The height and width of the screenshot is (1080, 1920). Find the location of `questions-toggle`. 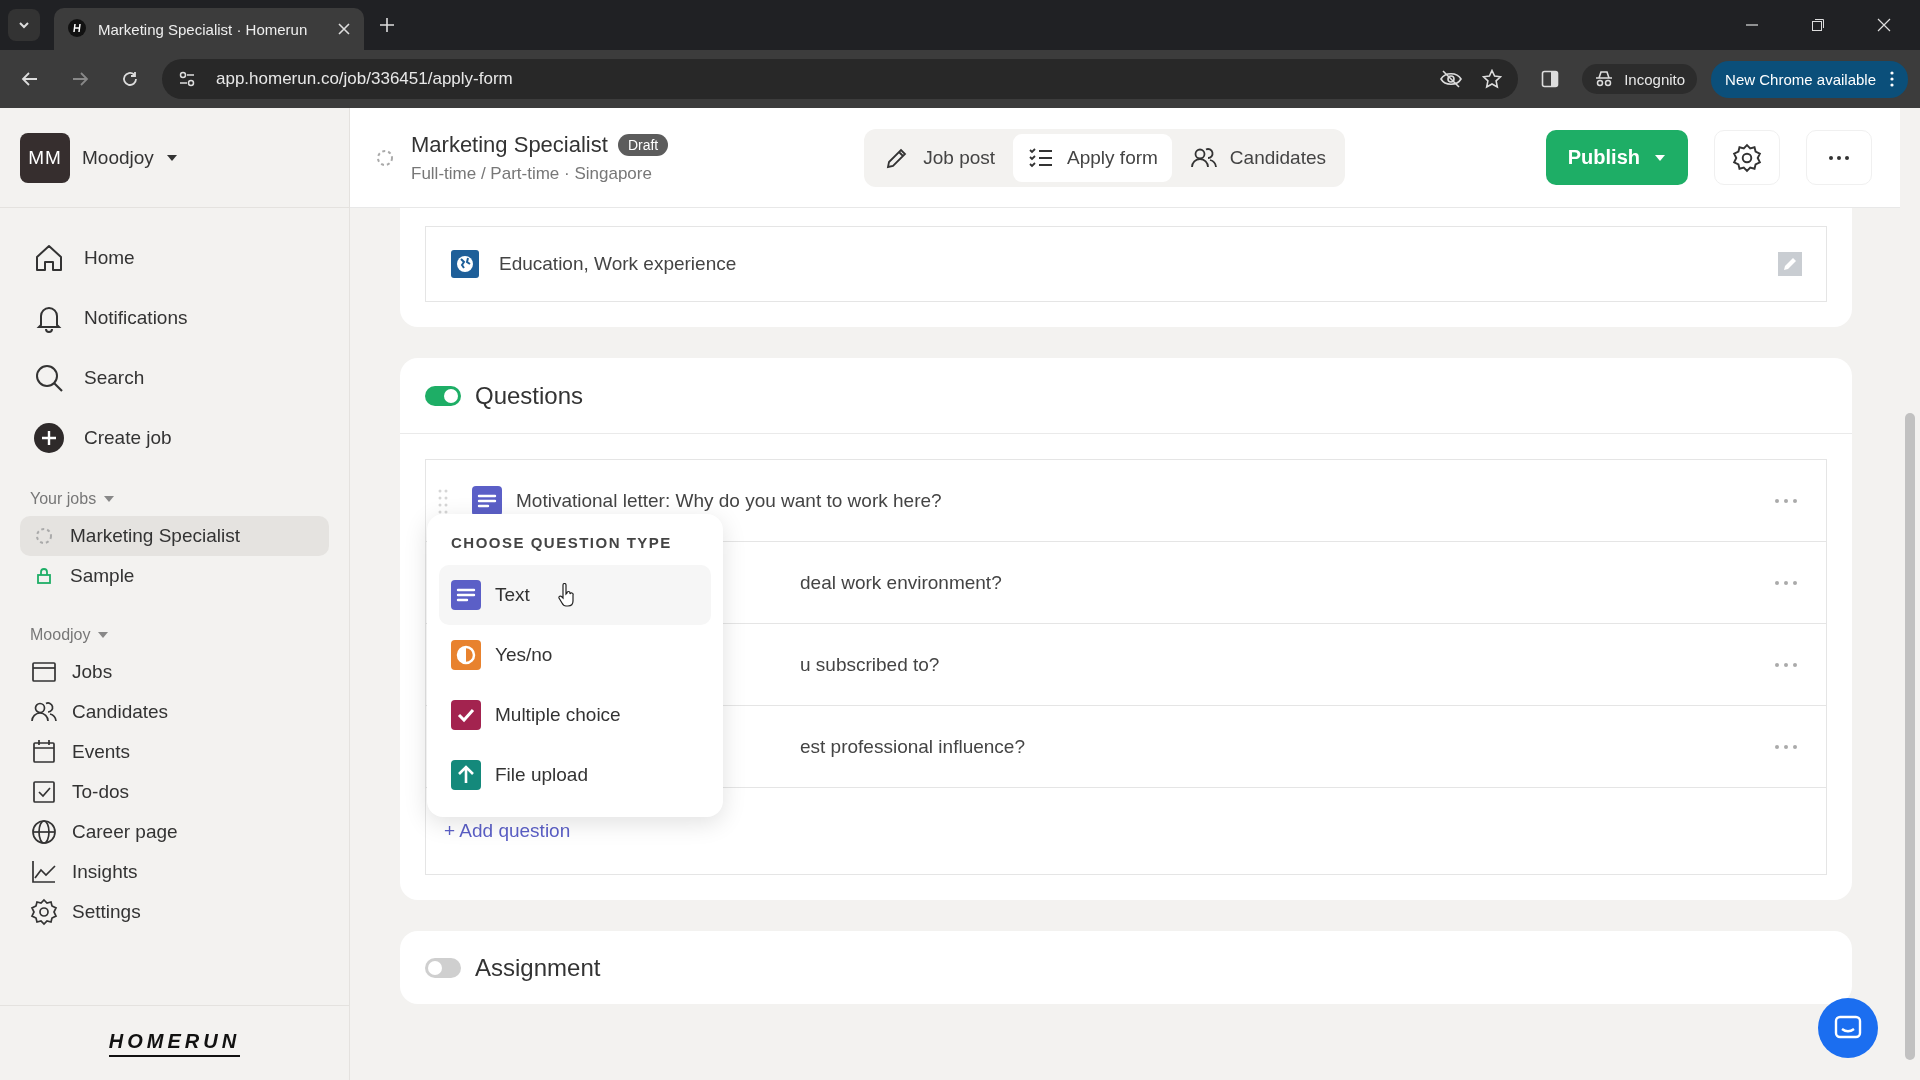

questions-toggle is located at coordinates (443, 395).